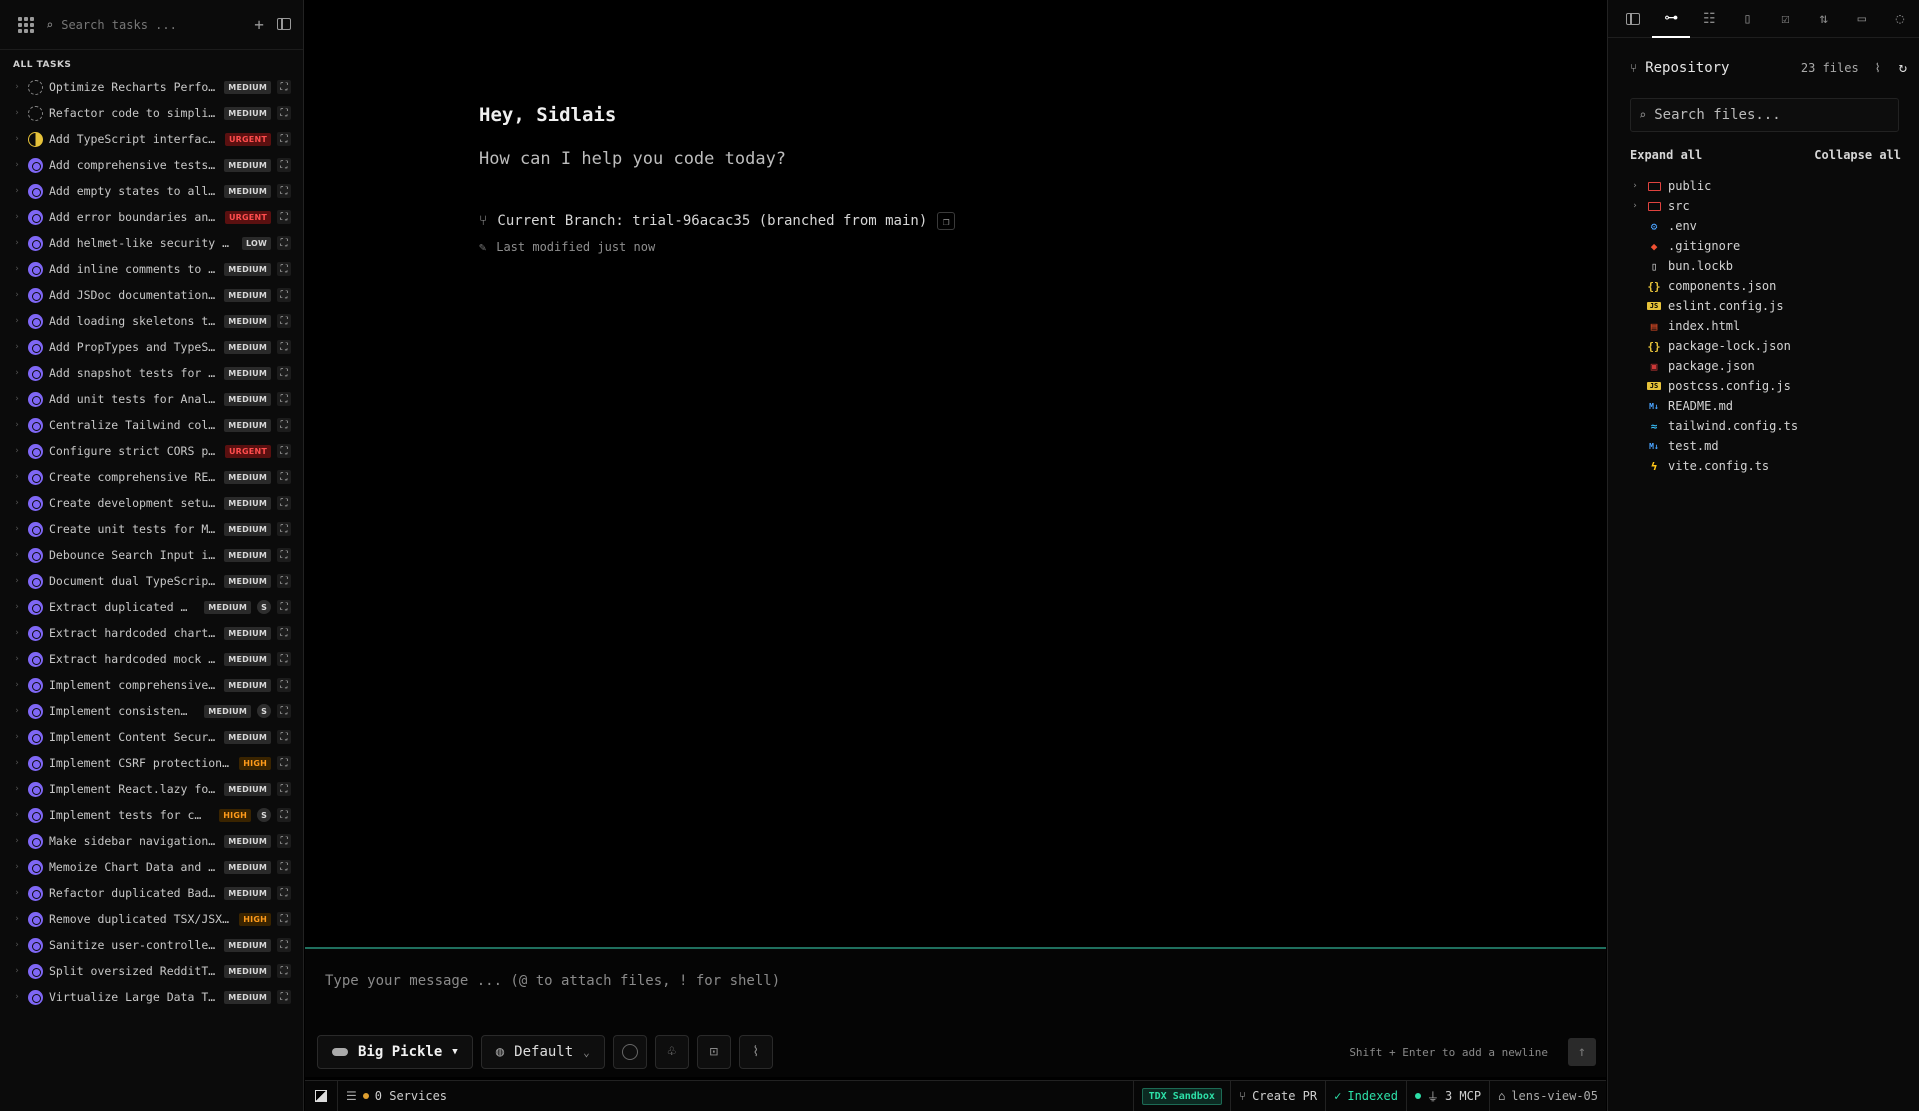 The width and height of the screenshot is (1919, 1111). Describe the element at coordinates (1903, 68) in the screenshot. I see `refresh-icon: ↻` at that location.